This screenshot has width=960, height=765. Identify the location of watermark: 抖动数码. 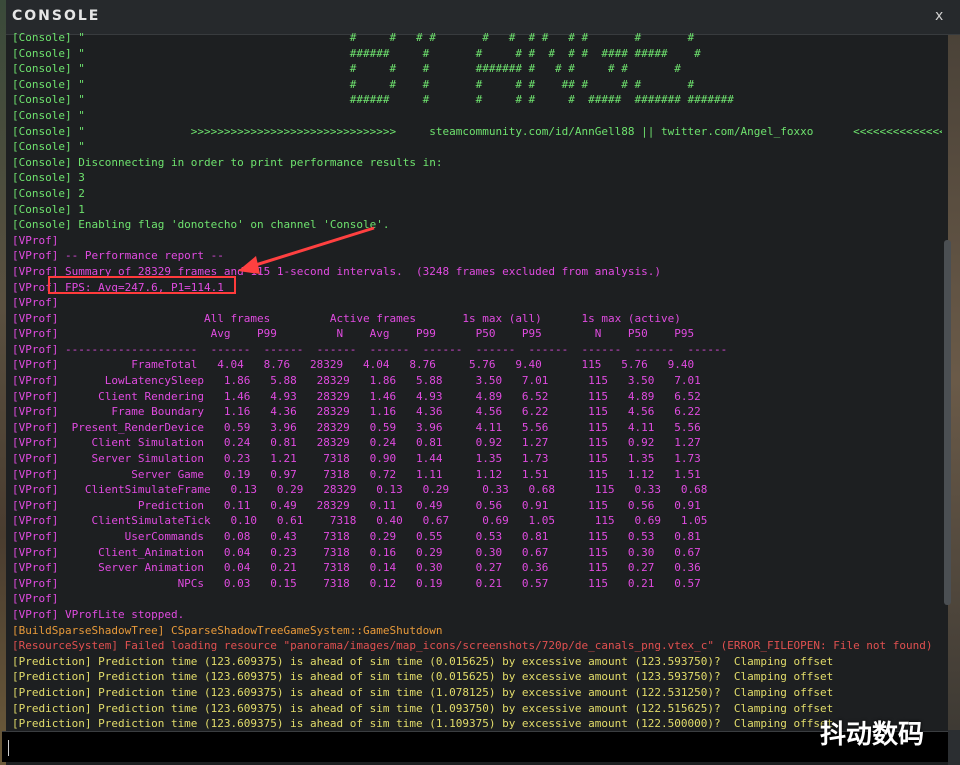
(872, 735).